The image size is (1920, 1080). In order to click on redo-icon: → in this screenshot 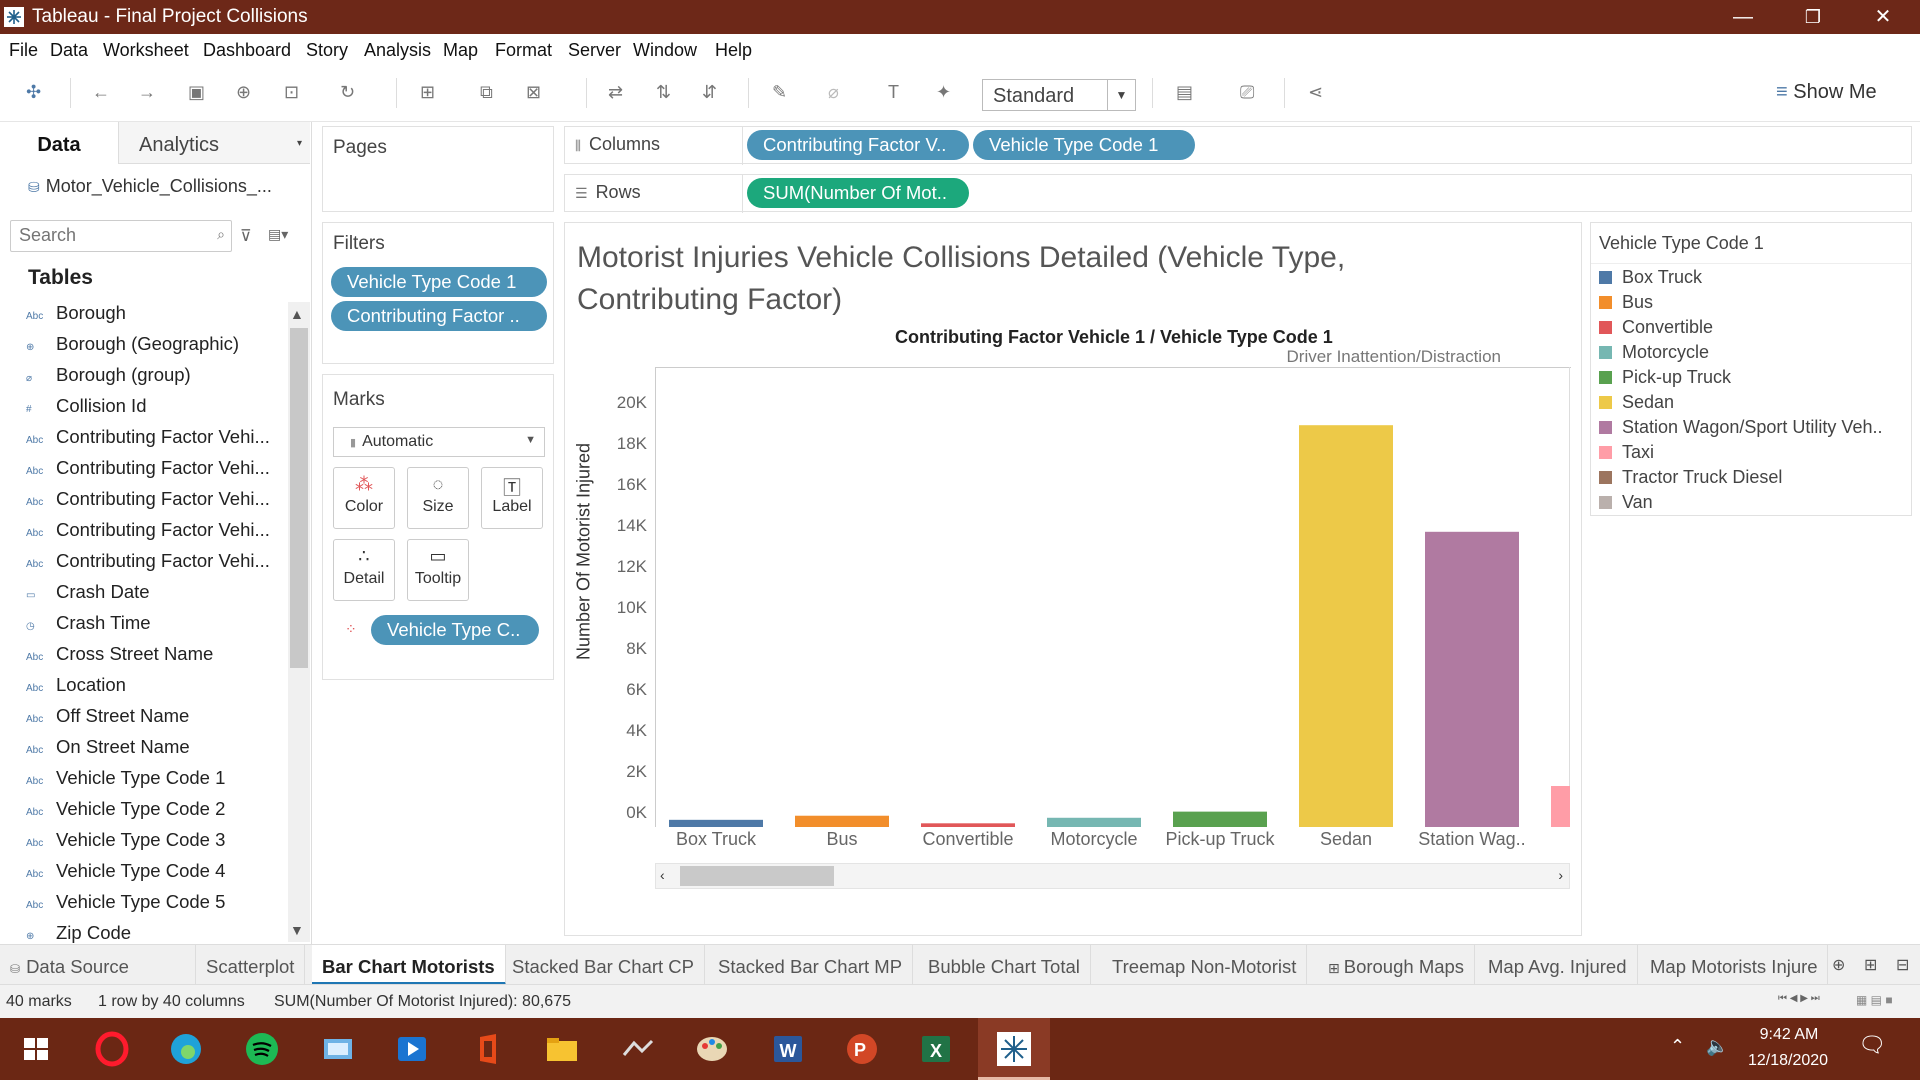, I will do `click(147, 92)`.